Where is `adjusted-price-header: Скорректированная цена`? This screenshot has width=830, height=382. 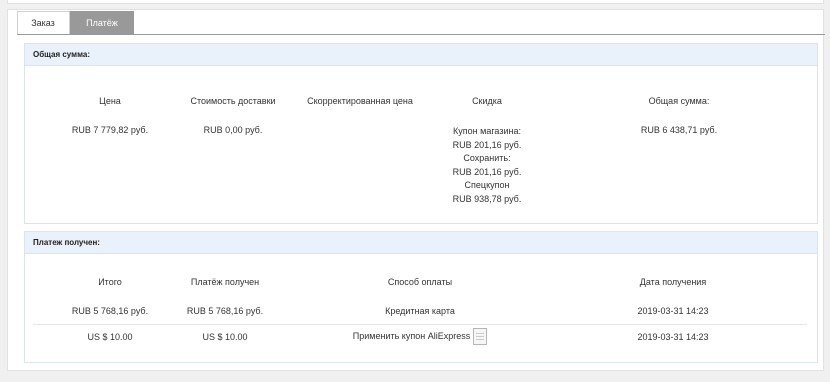
adjusted-price-header: Скорректированная цена is located at coordinates (360, 101).